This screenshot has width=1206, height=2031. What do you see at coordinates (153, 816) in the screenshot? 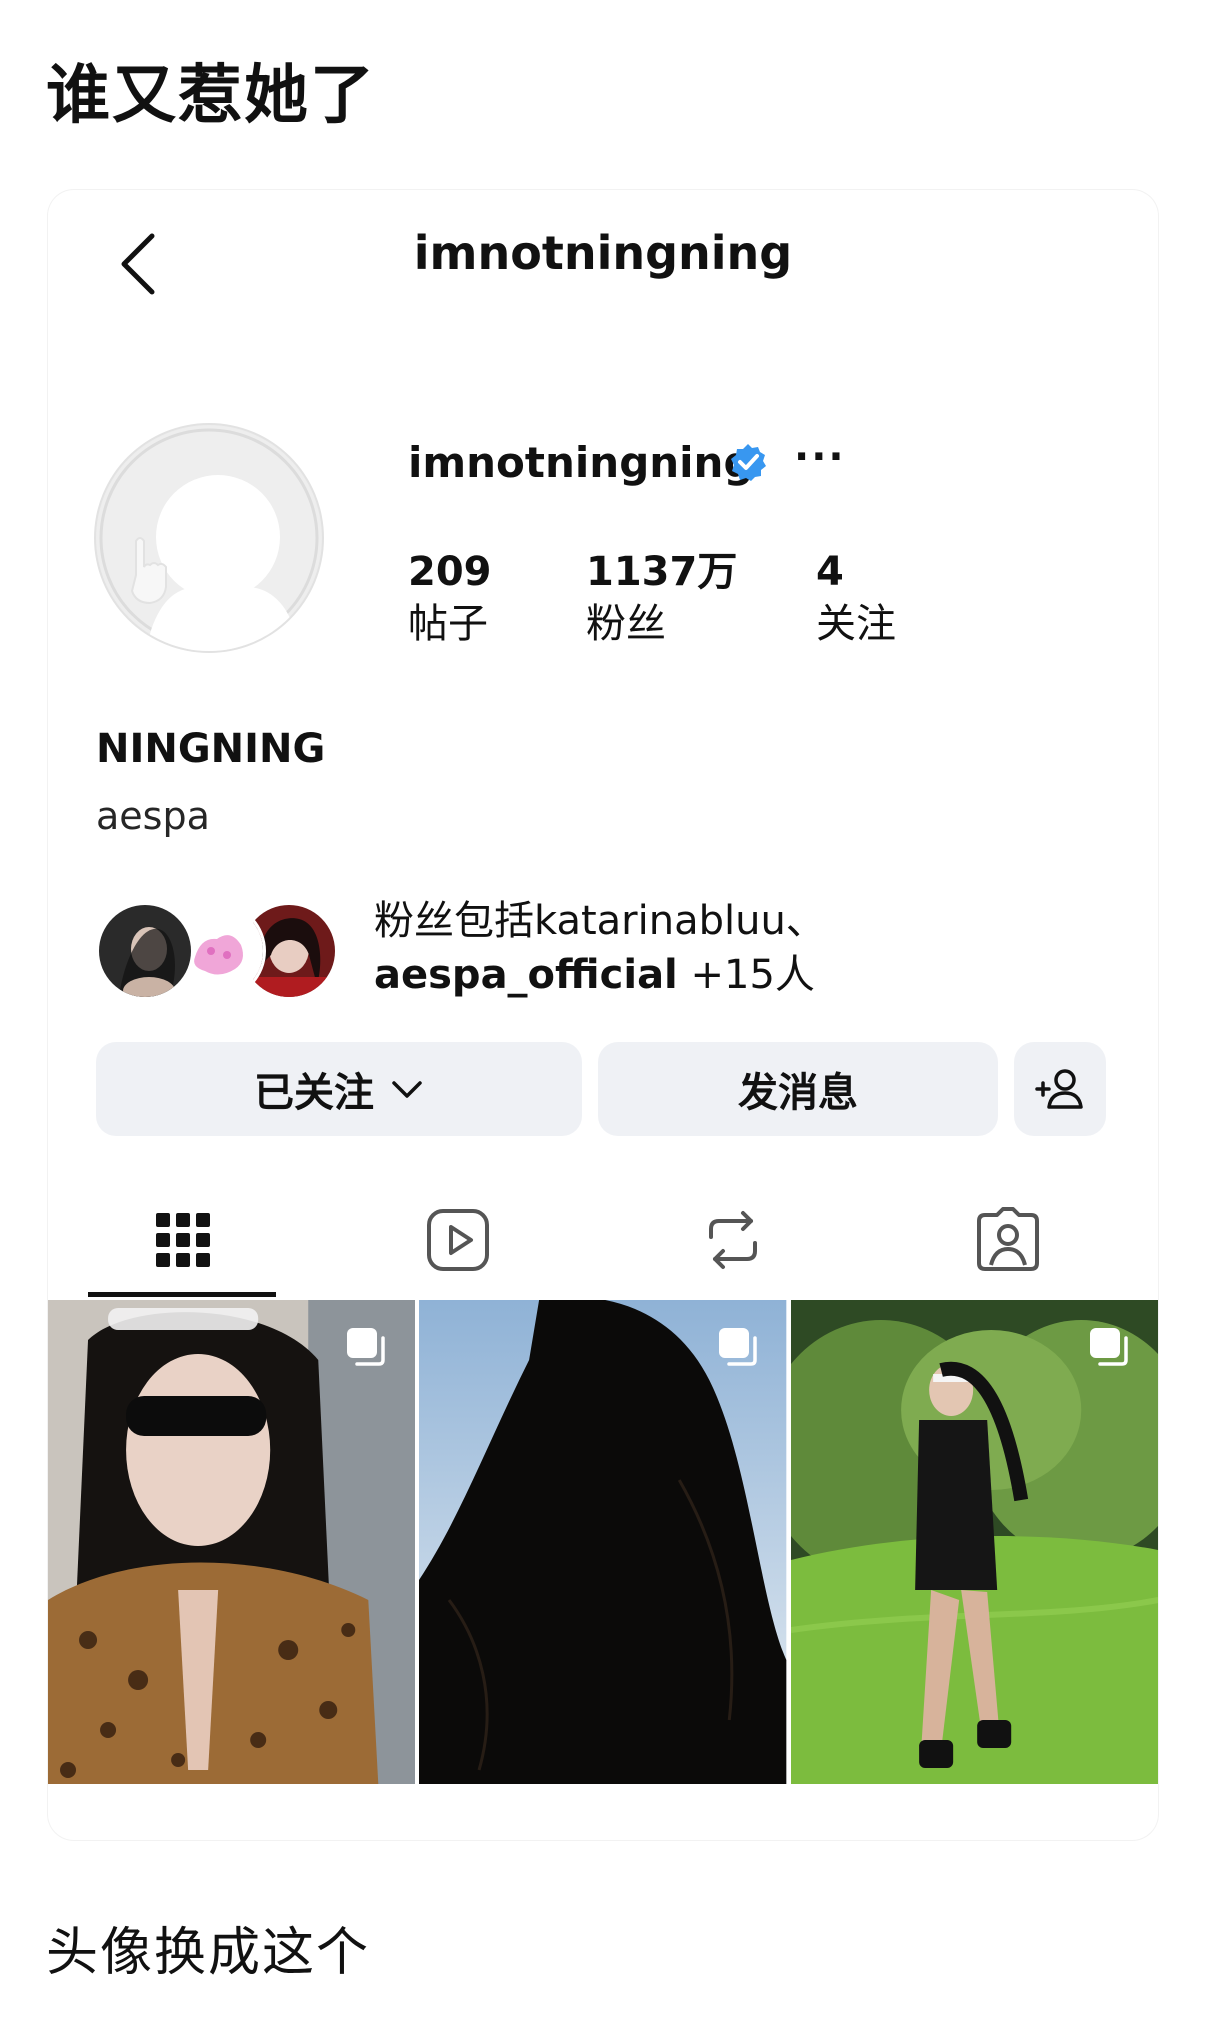
I see `bio: aespa` at bounding box center [153, 816].